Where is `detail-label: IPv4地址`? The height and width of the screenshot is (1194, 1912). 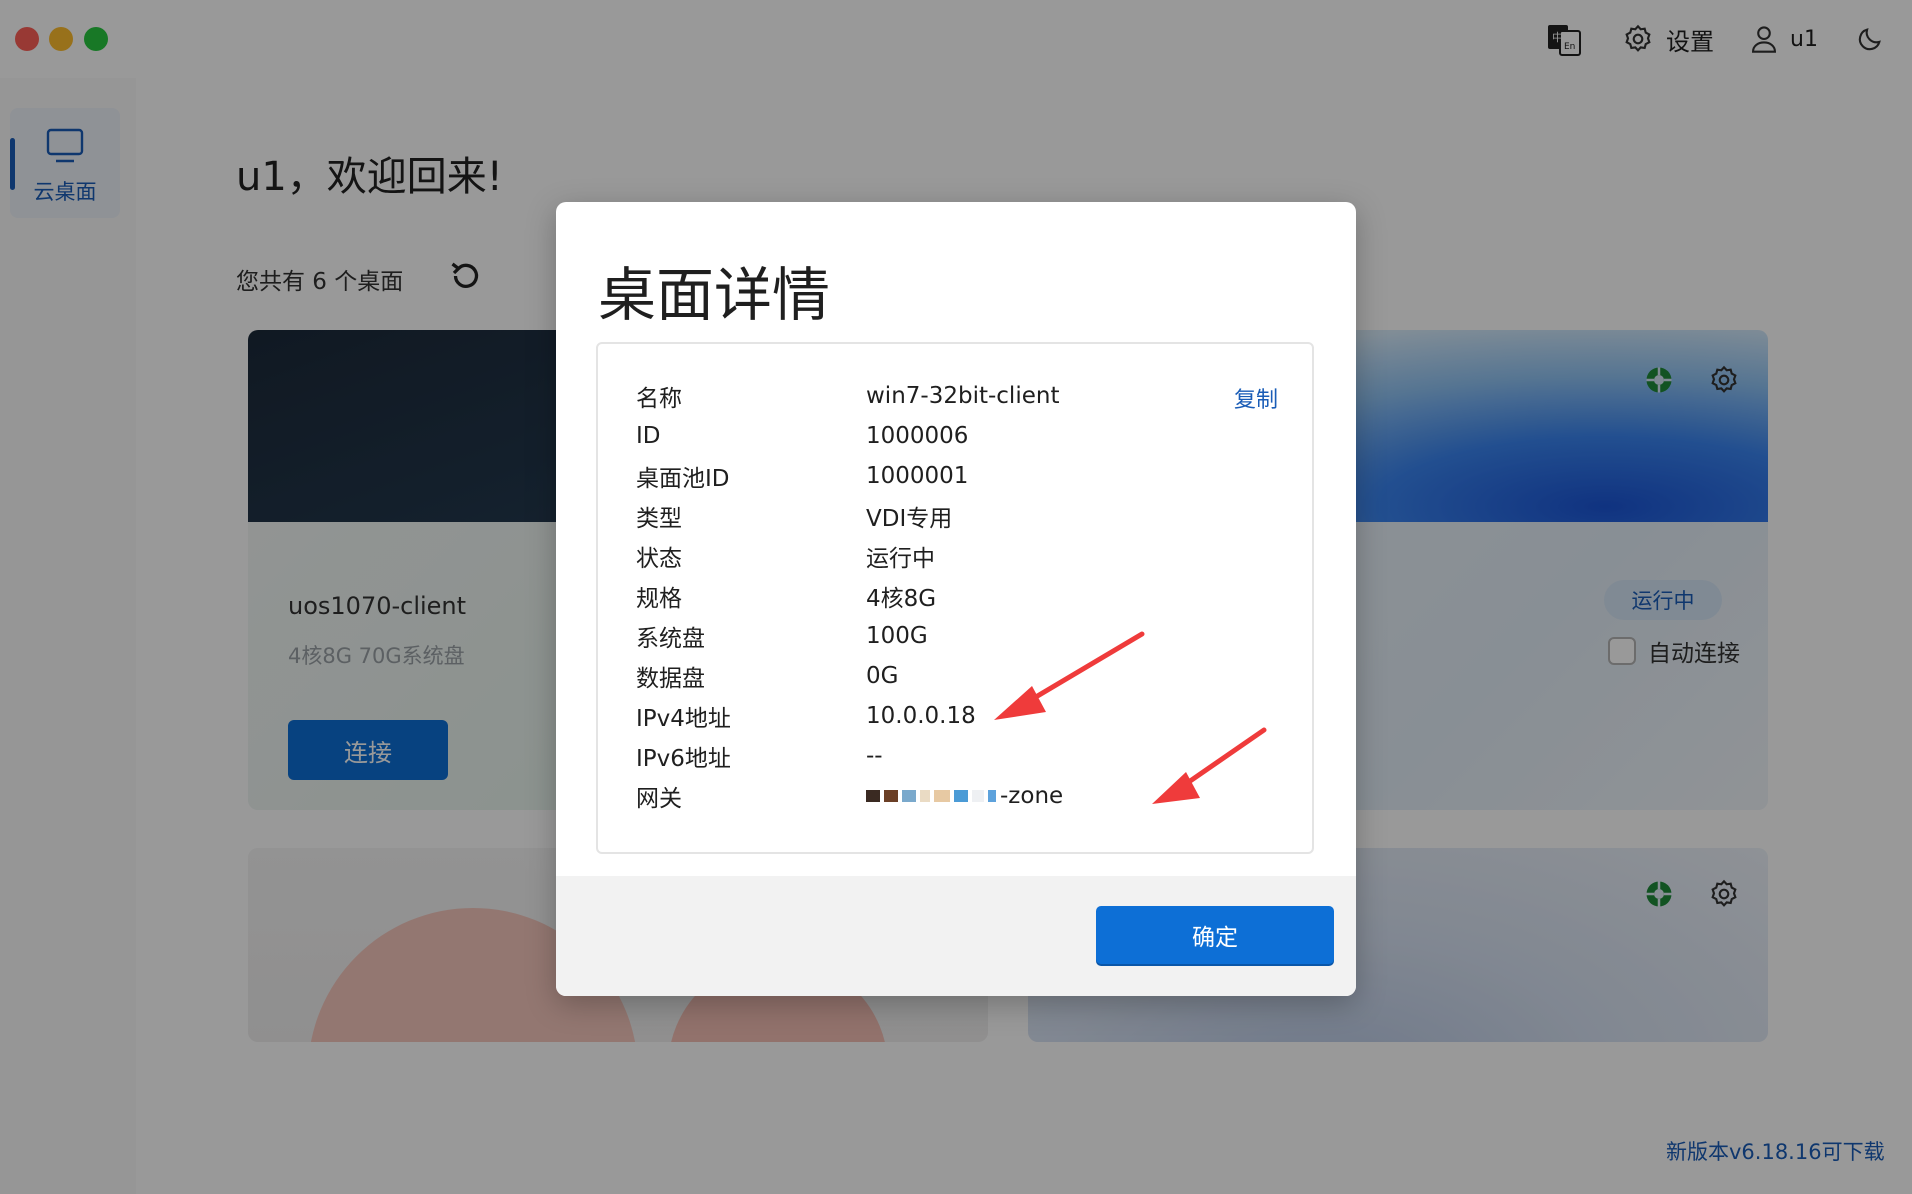
detail-label: IPv4地址 is located at coordinates (683, 719).